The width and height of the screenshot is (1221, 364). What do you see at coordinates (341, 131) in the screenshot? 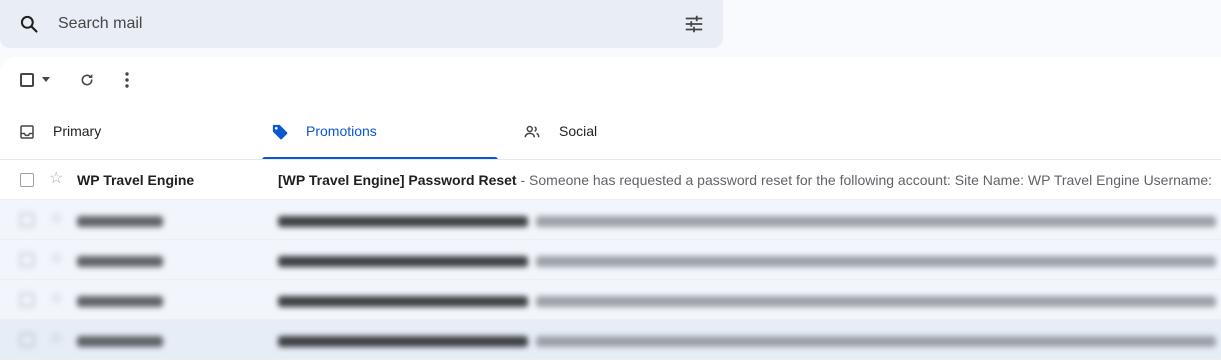
I see `tab-label: Promotions` at bounding box center [341, 131].